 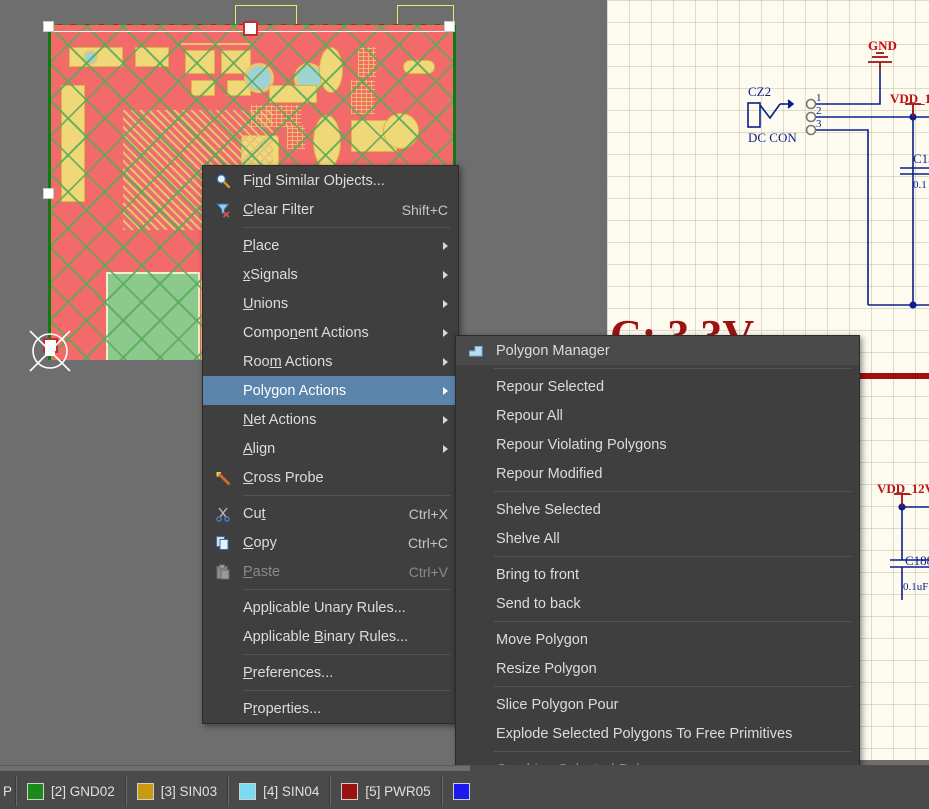 What do you see at coordinates (330, 542) in the screenshot?
I see `menu-item-copy: Copy Ctrl+C` at bounding box center [330, 542].